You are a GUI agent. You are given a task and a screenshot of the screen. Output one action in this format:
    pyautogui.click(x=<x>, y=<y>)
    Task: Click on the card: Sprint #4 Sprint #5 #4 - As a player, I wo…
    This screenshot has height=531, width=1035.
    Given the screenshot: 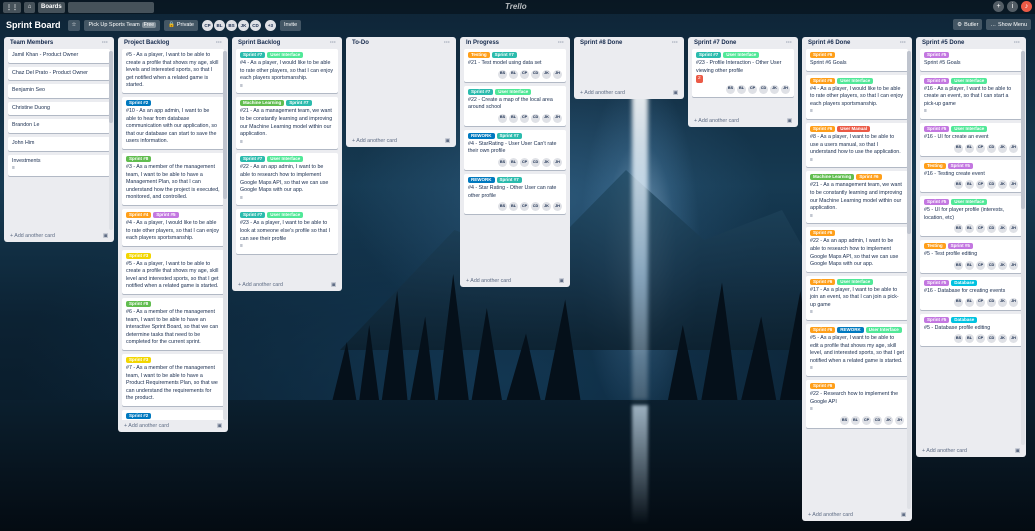 What is the action you would take?
    pyautogui.click(x=173, y=227)
    